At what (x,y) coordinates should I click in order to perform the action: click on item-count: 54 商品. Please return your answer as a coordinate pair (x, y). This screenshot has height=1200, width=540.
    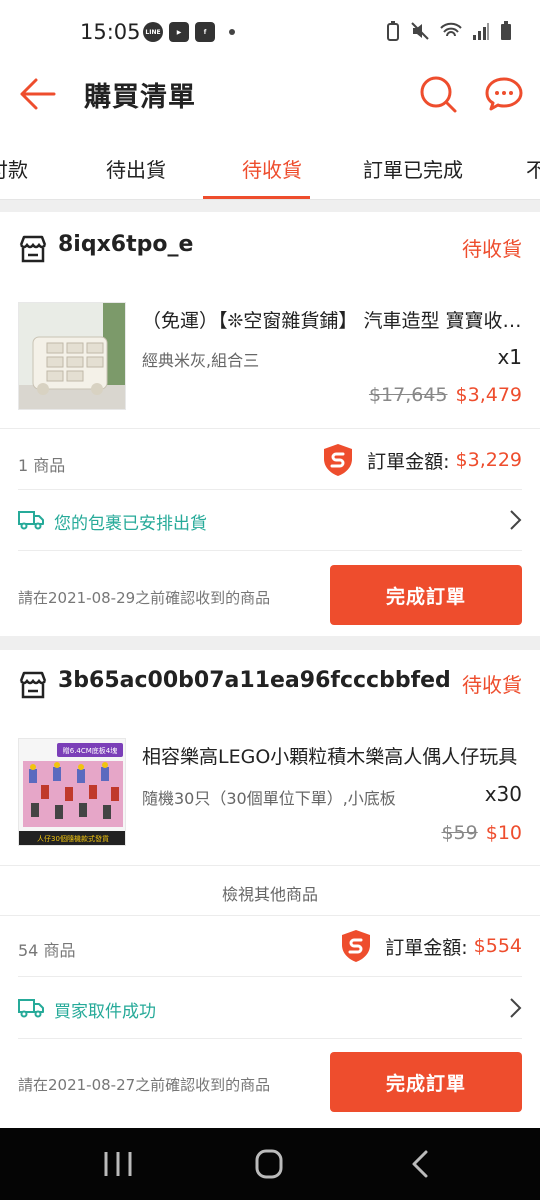
    Looking at the image, I should click on (47, 950).